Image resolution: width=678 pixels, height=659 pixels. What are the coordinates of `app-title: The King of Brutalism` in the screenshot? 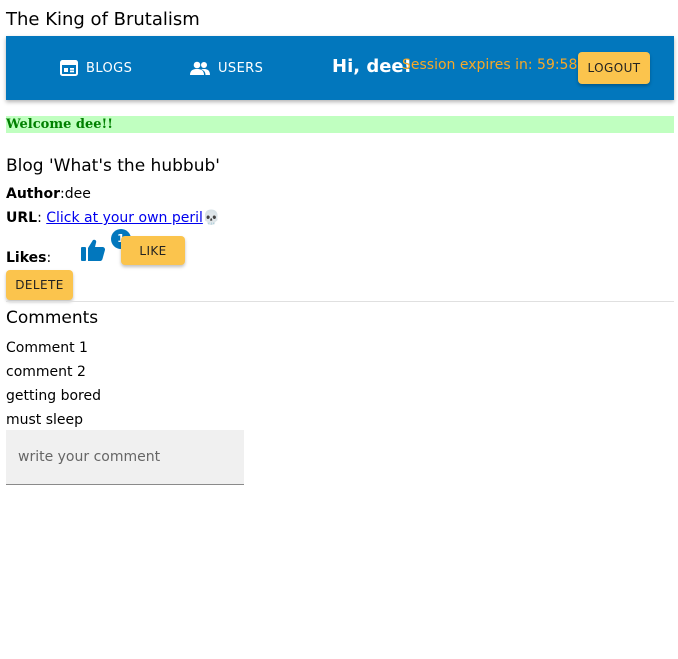 It's located at (103, 19).